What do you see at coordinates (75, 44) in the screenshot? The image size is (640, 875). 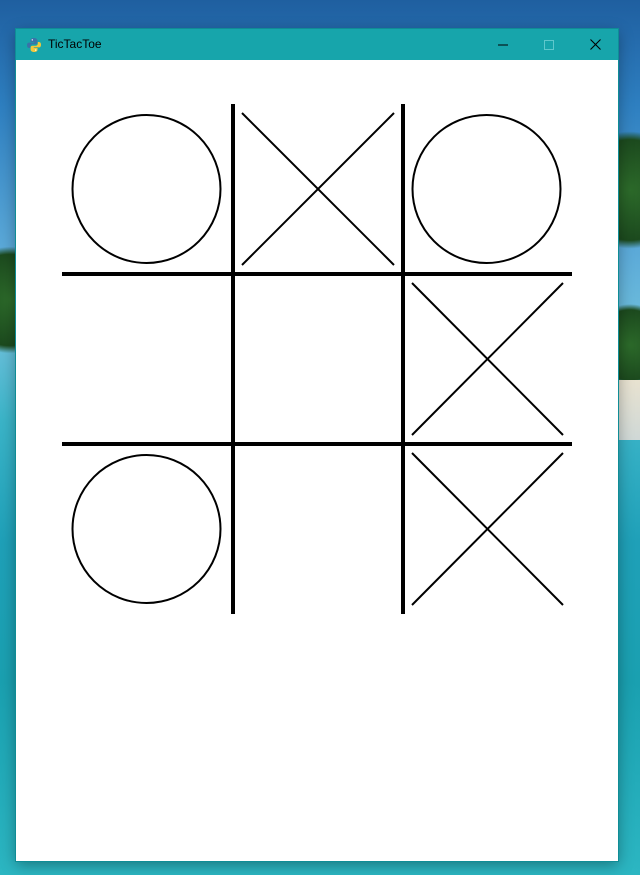 I see `window-title: TicTacToe` at bounding box center [75, 44].